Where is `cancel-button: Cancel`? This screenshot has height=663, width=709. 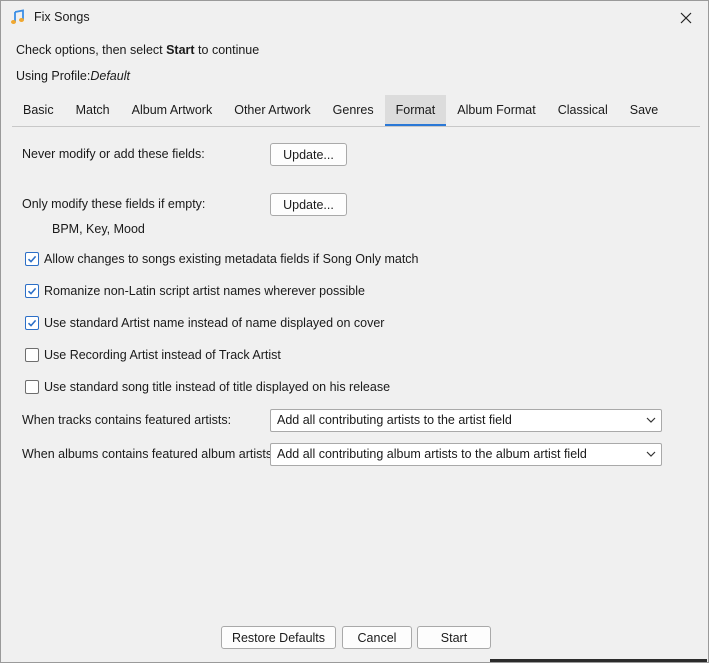
cancel-button: Cancel is located at coordinates (377, 637).